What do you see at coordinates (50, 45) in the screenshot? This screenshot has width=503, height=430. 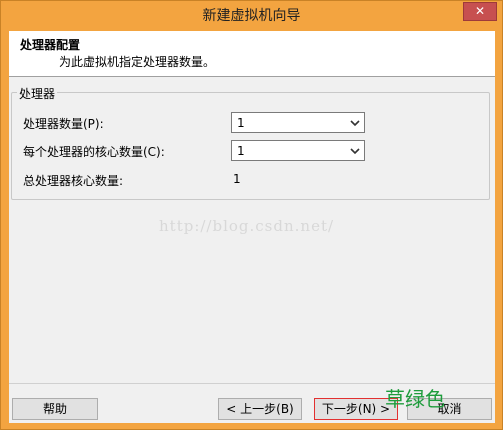 I see `page-title: 处理器配置` at bounding box center [50, 45].